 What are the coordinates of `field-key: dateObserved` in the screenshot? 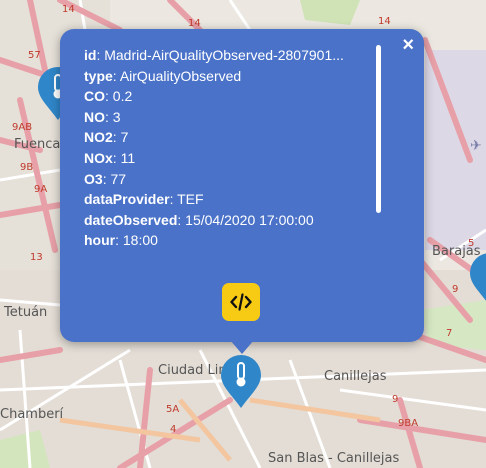 It's located at (131, 219).